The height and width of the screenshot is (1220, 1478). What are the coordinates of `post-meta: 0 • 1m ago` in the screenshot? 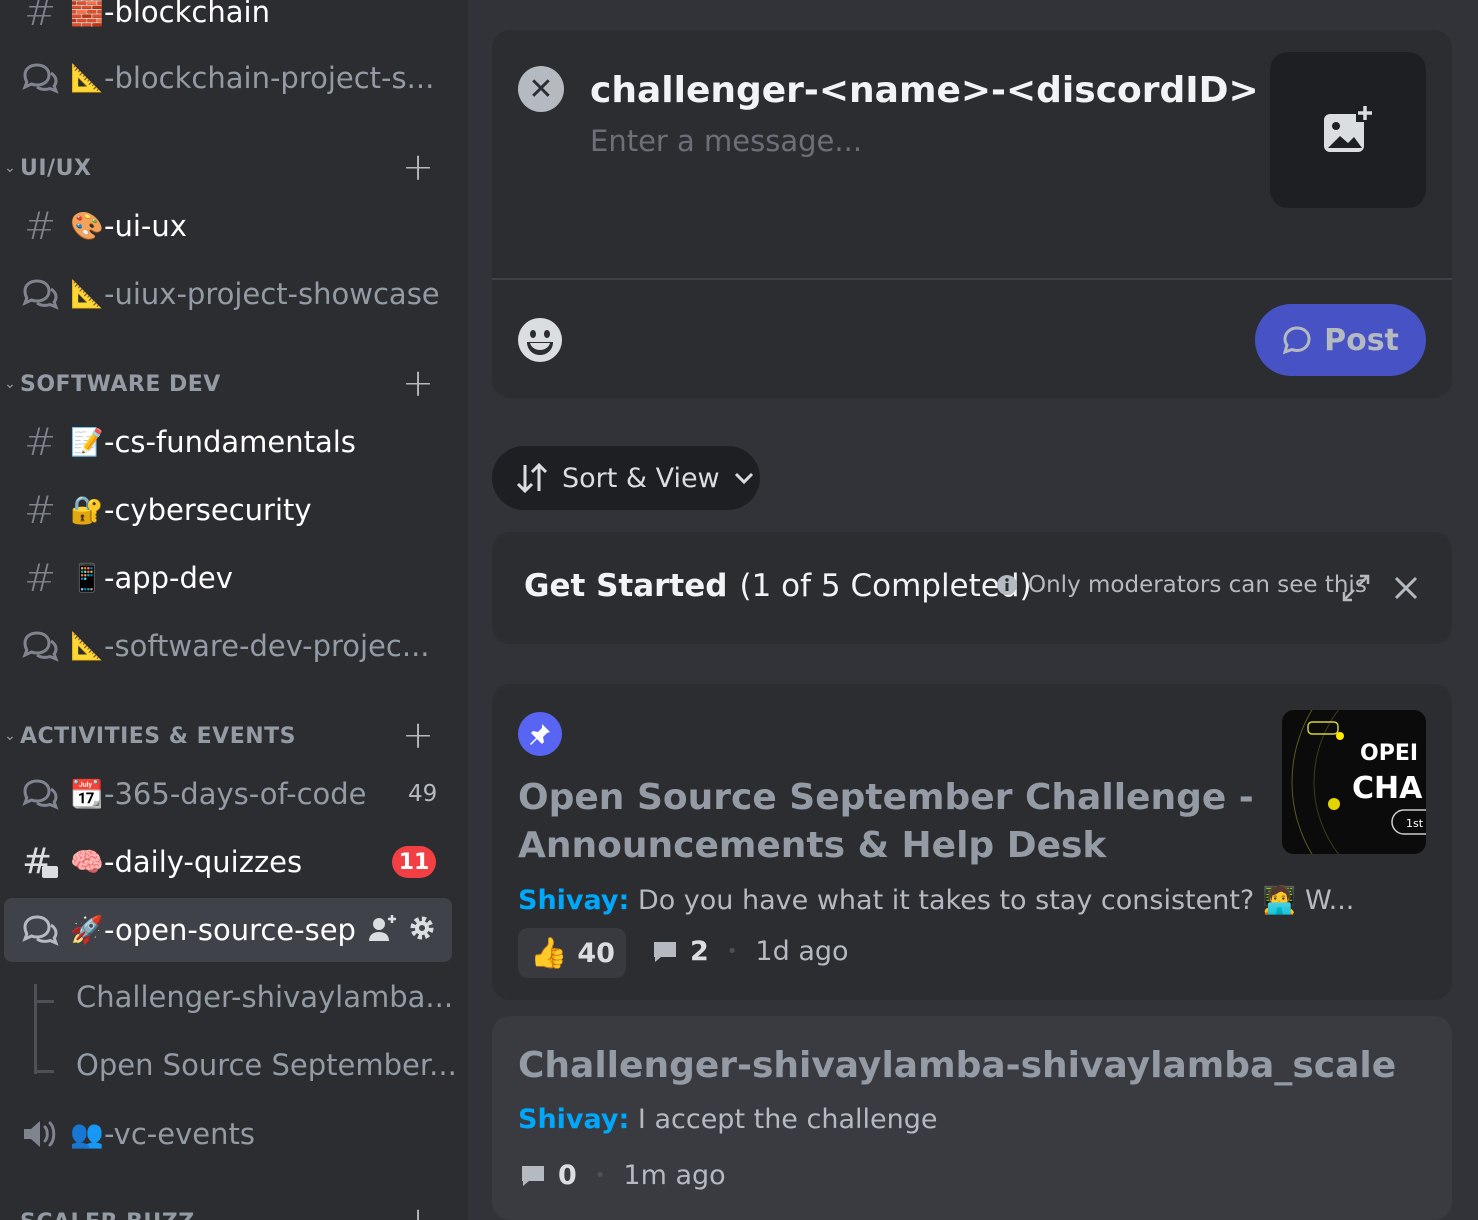 It's located at (623, 1175).